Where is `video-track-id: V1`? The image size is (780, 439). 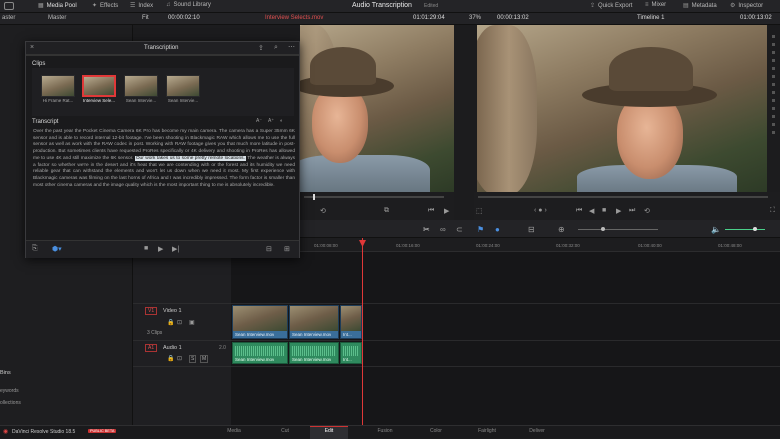 video-track-id: V1 is located at coordinates (151, 311).